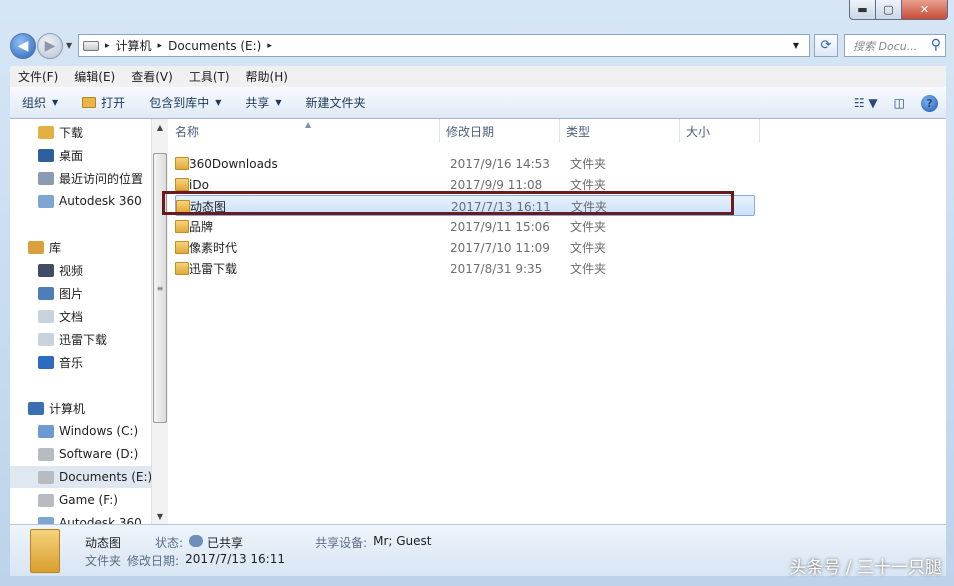 This screenshot has height=586, width=954. Describe the element at coordinates (80, 270) in the screenshot. I see `nav-item: 视频` at that location.